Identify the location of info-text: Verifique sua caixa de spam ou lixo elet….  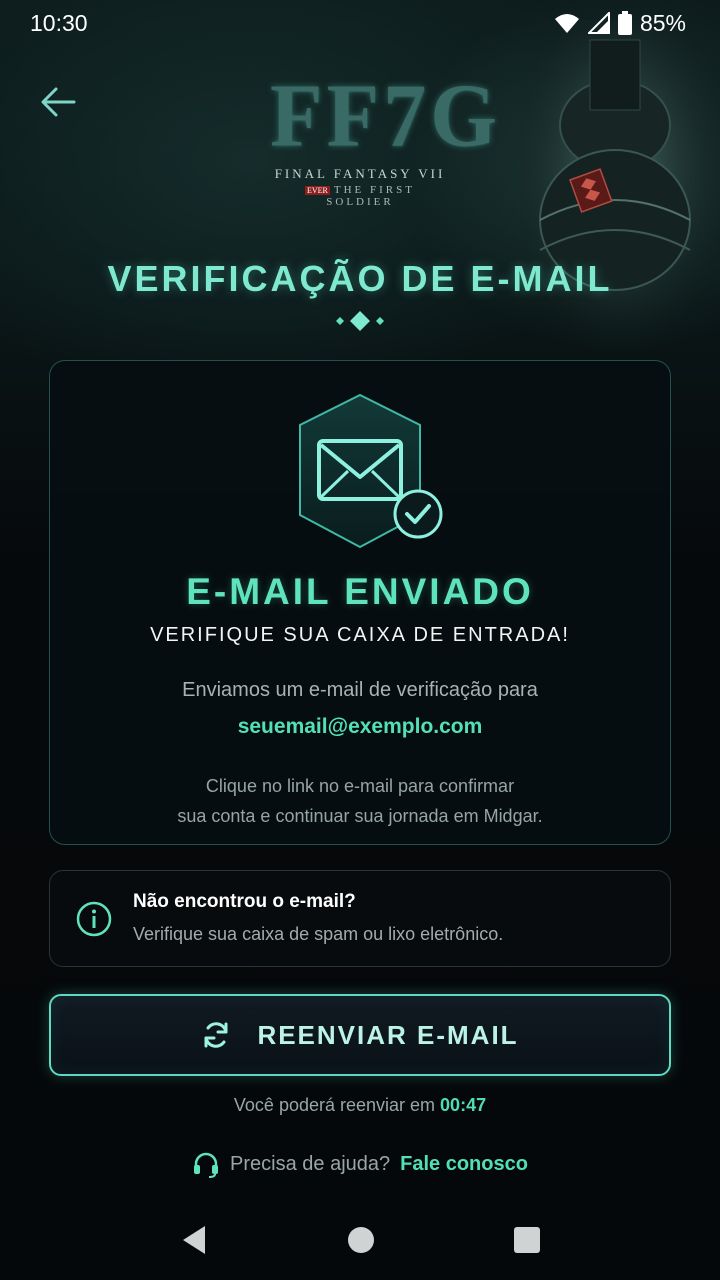
(318, 934).